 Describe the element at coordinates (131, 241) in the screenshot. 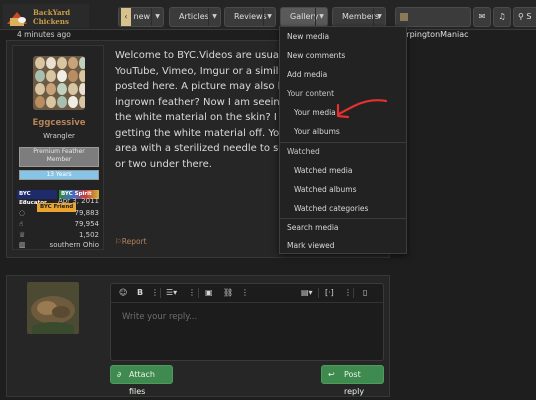

I see `report-link: ⚐Report` at that location.